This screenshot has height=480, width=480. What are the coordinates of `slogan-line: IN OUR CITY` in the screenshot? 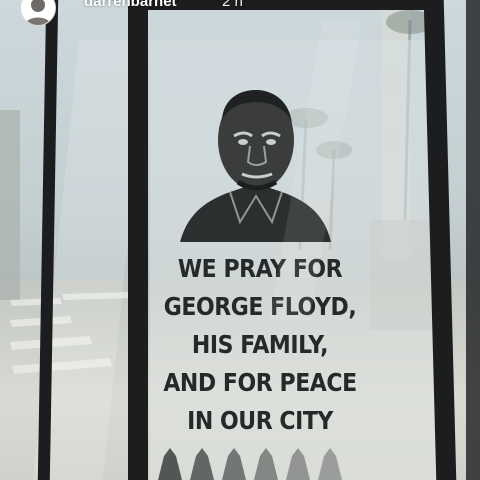 It's located at (260, 420).